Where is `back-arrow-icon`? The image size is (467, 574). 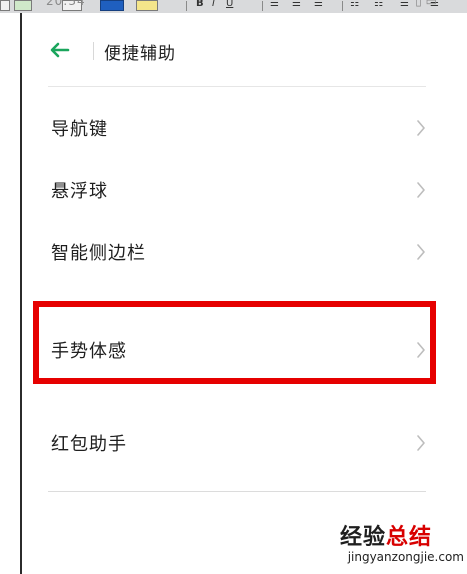
back-arrow-icon is located at coordinates (60, 50).